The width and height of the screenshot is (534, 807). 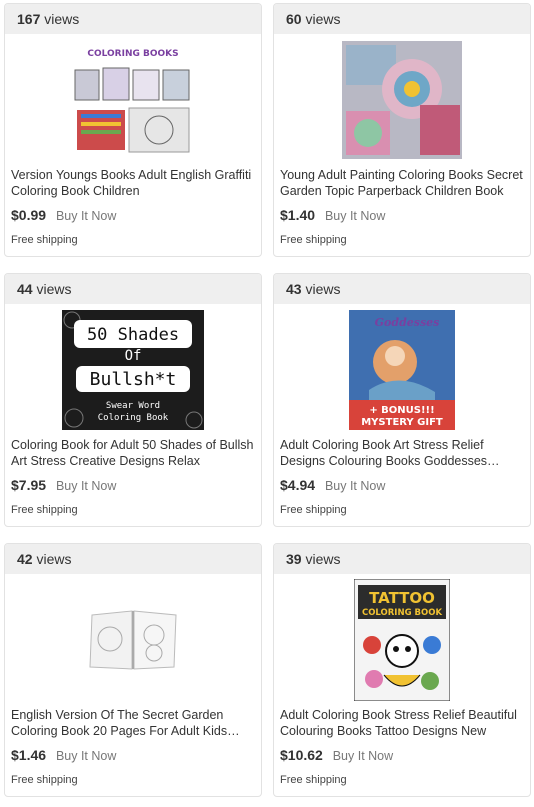 What do you see at coordinates (402, 215) in the screenshot?
I see `price-row: $1.40 Buy It Now` at bounding box center [402, 215].